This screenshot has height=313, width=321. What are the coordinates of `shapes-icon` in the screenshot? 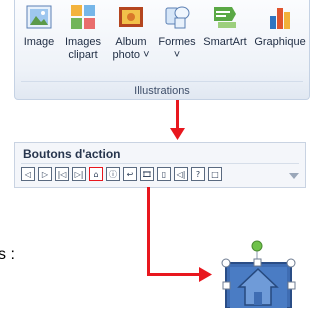 It's located at (177, 17).